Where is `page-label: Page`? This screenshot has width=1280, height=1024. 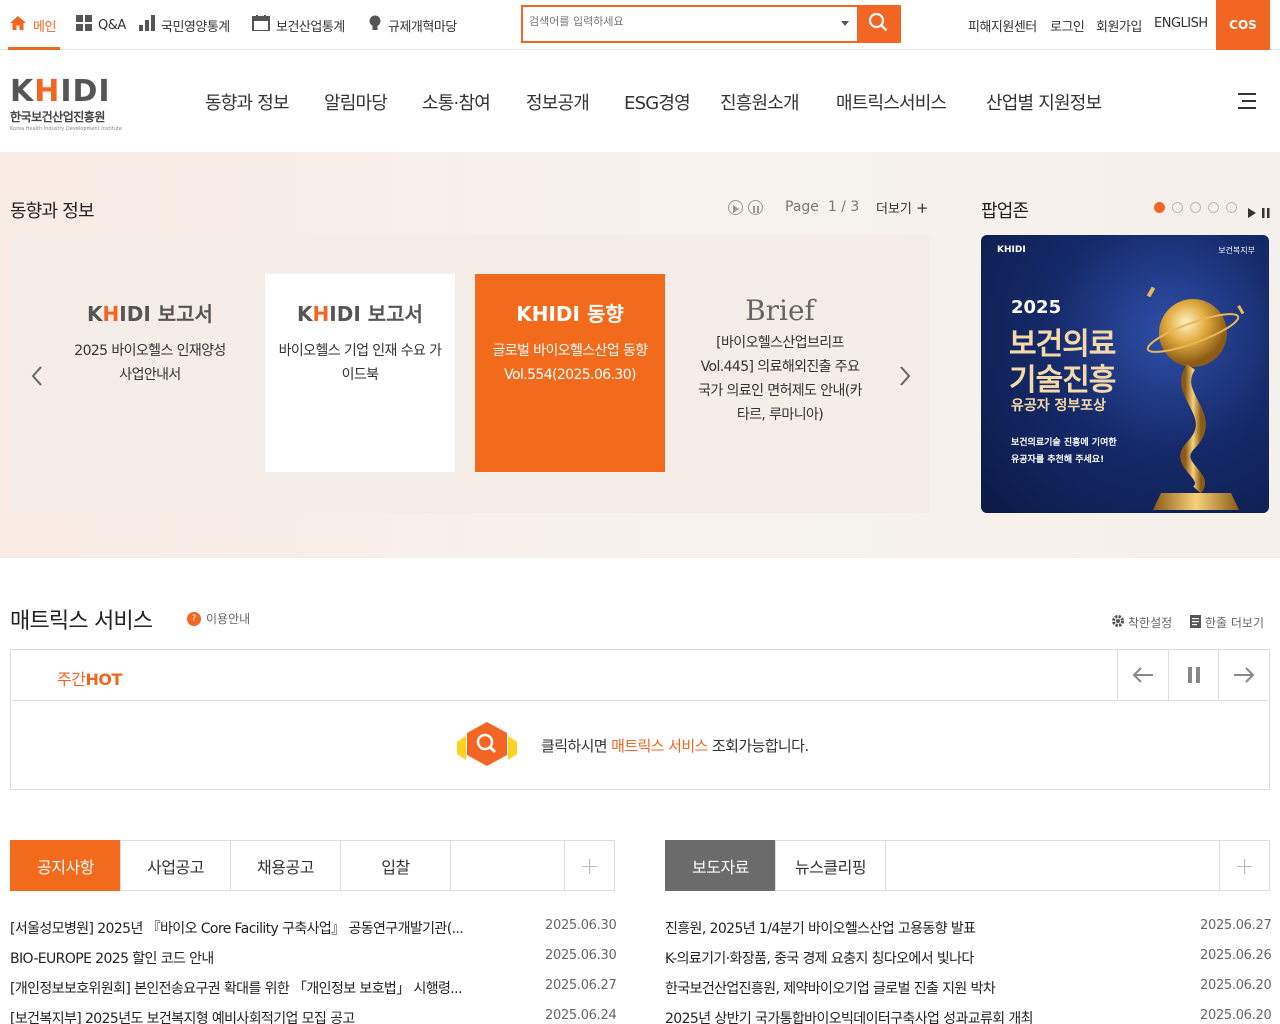 page-label: Page is located at coordinates (802, 207).